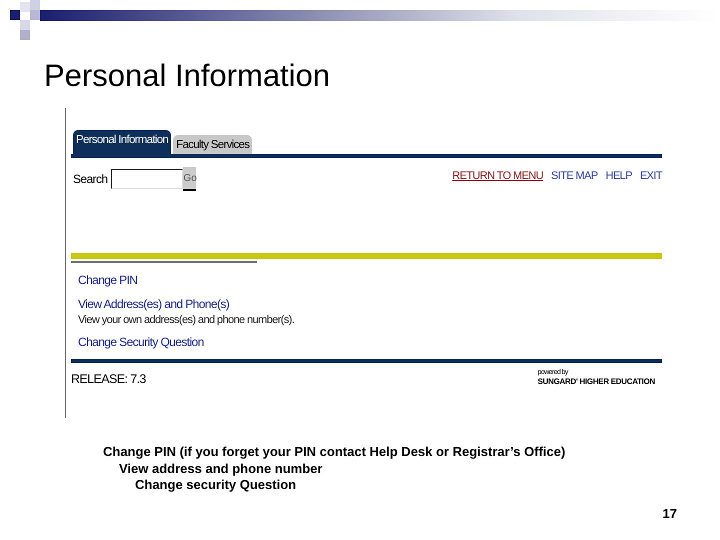 Image resolution: width=720 pixels, height=540 pixels. Describe the element at coordinates (619, 176) in the screenshot. I see `nav-link: HELP` at that location.